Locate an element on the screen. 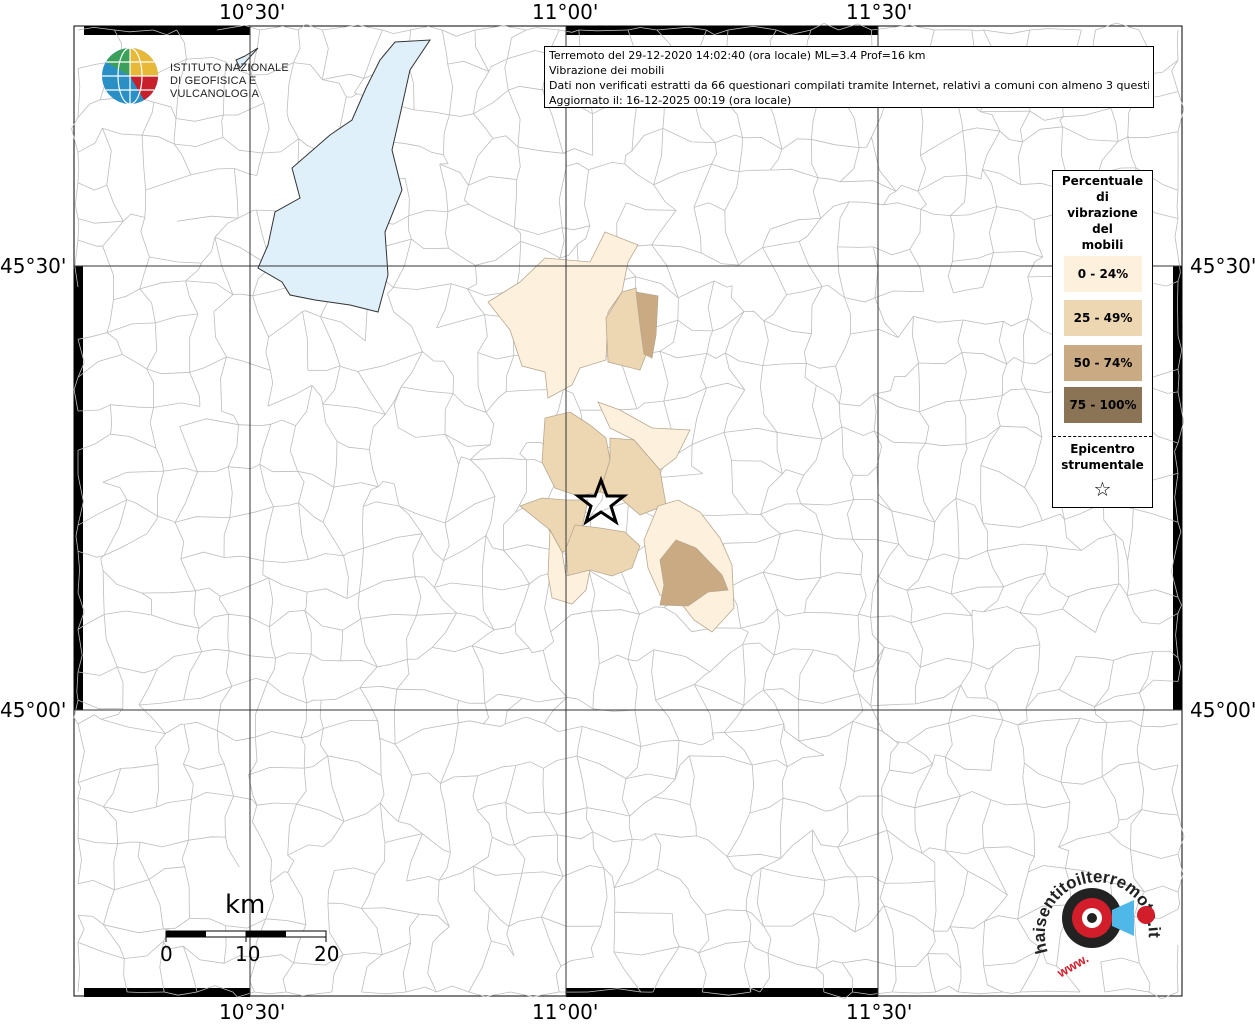  legend-title-line: Percentuale is located at coordinates (1102, 181).